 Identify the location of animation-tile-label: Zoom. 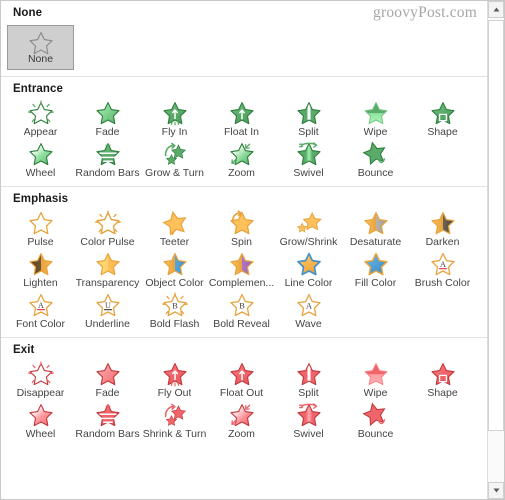
(241, 434).